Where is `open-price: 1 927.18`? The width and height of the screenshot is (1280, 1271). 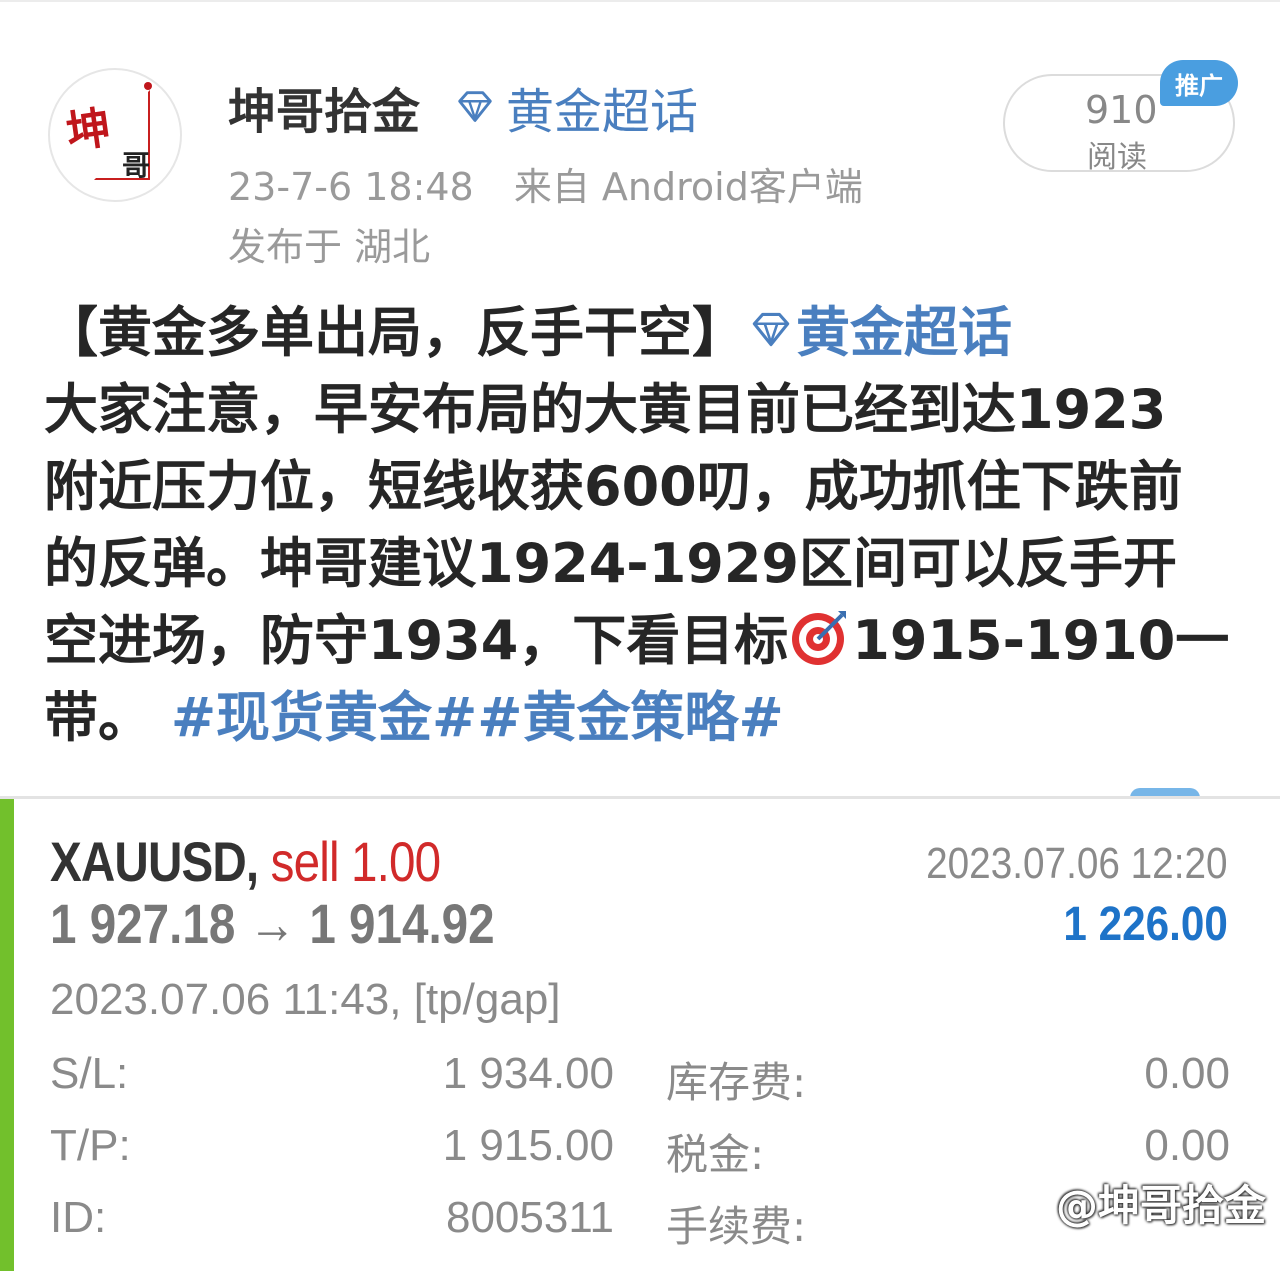
open-price: 1 927.18 is located at coordinates (143, 923).